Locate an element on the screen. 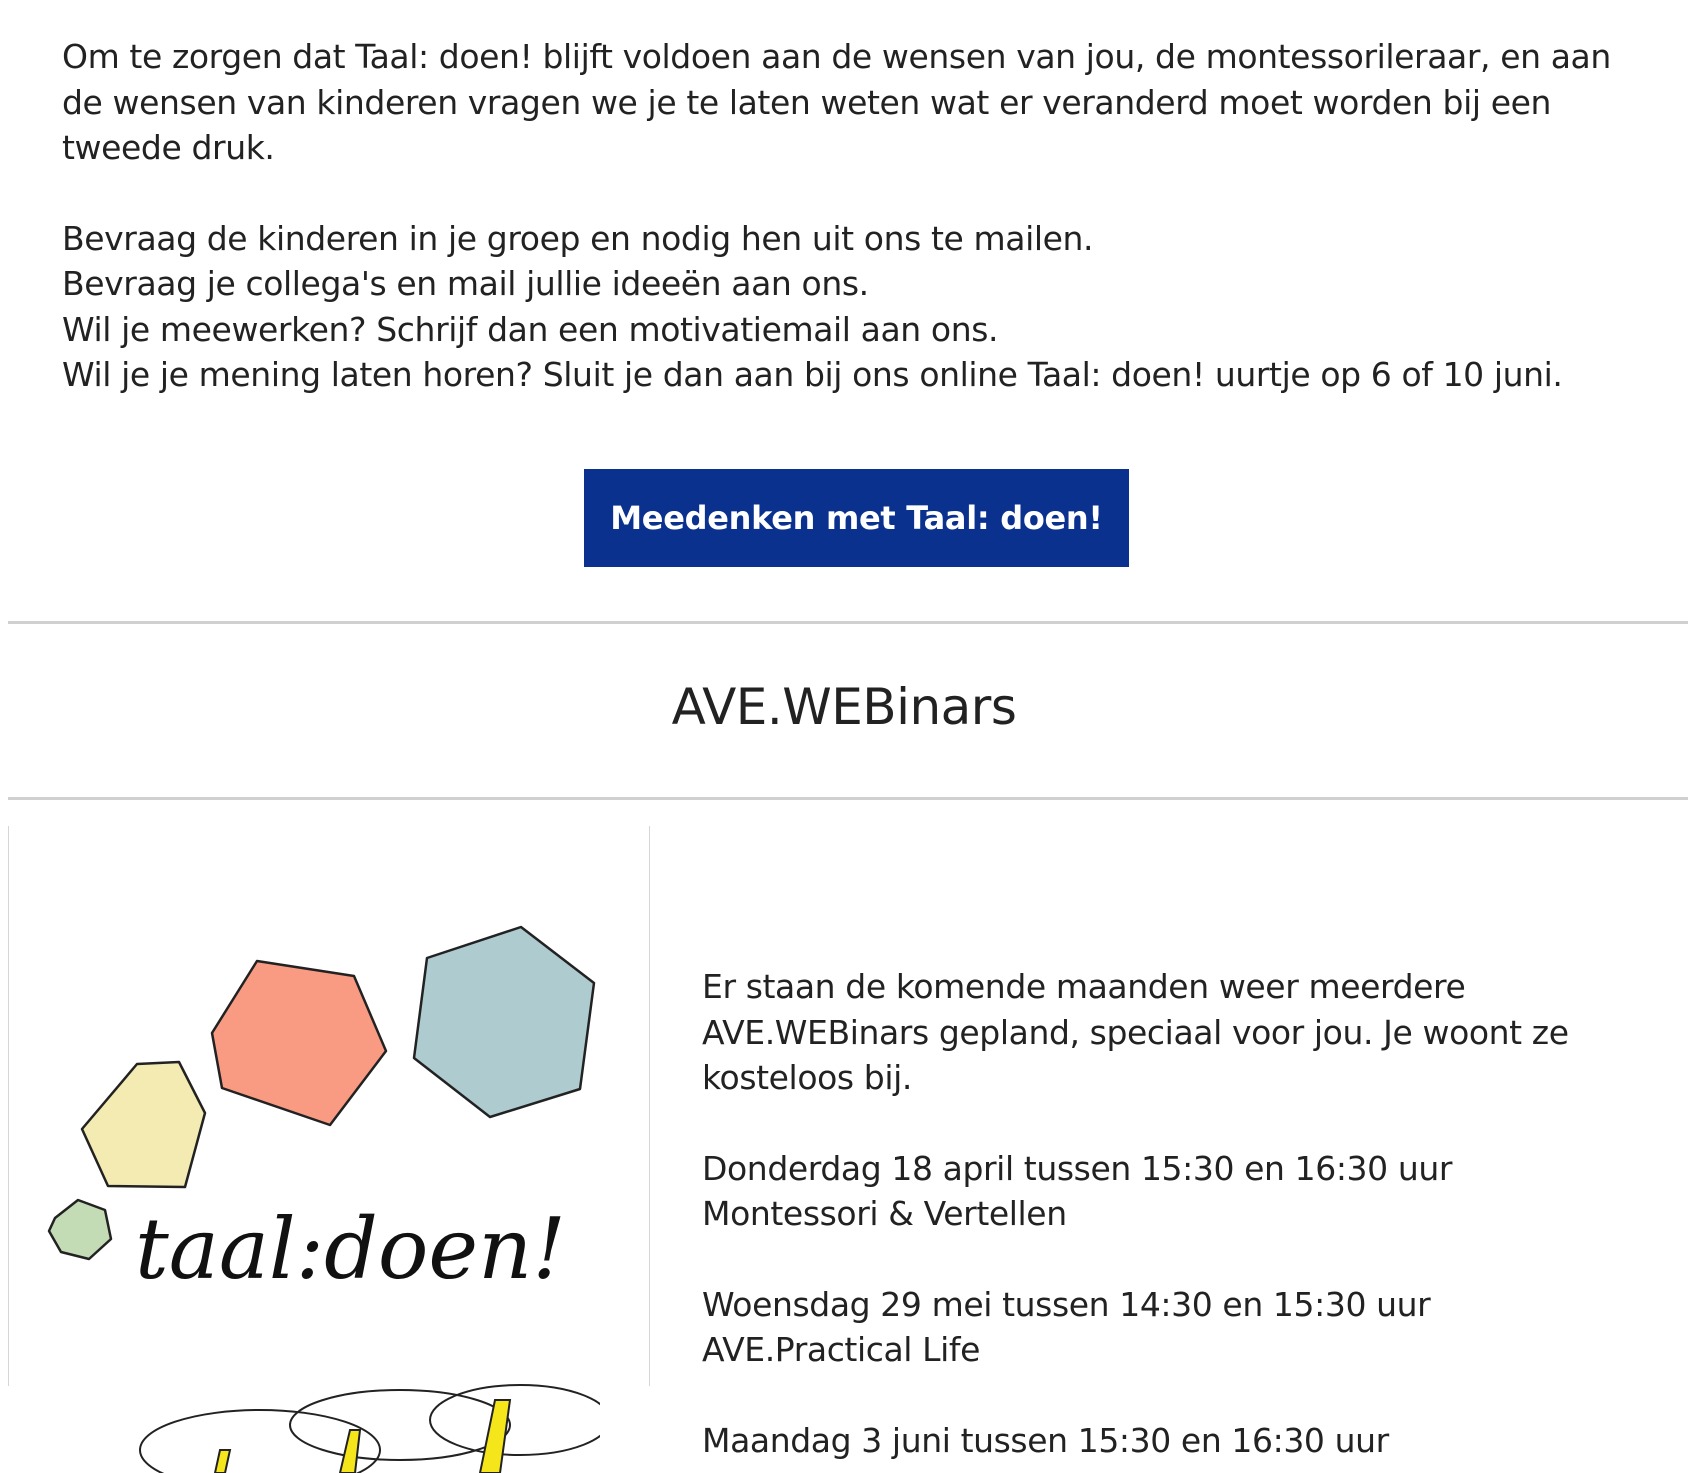 This screenshot has width=1688, height=1473. logo-hexagon-green is located at coordinates (80, 1229).